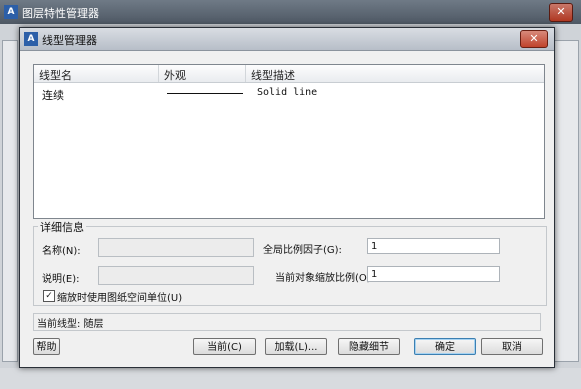  Describe the element at coordinates (433, 274) in the screenshot. I see `current-scale-input: 1` at that location.